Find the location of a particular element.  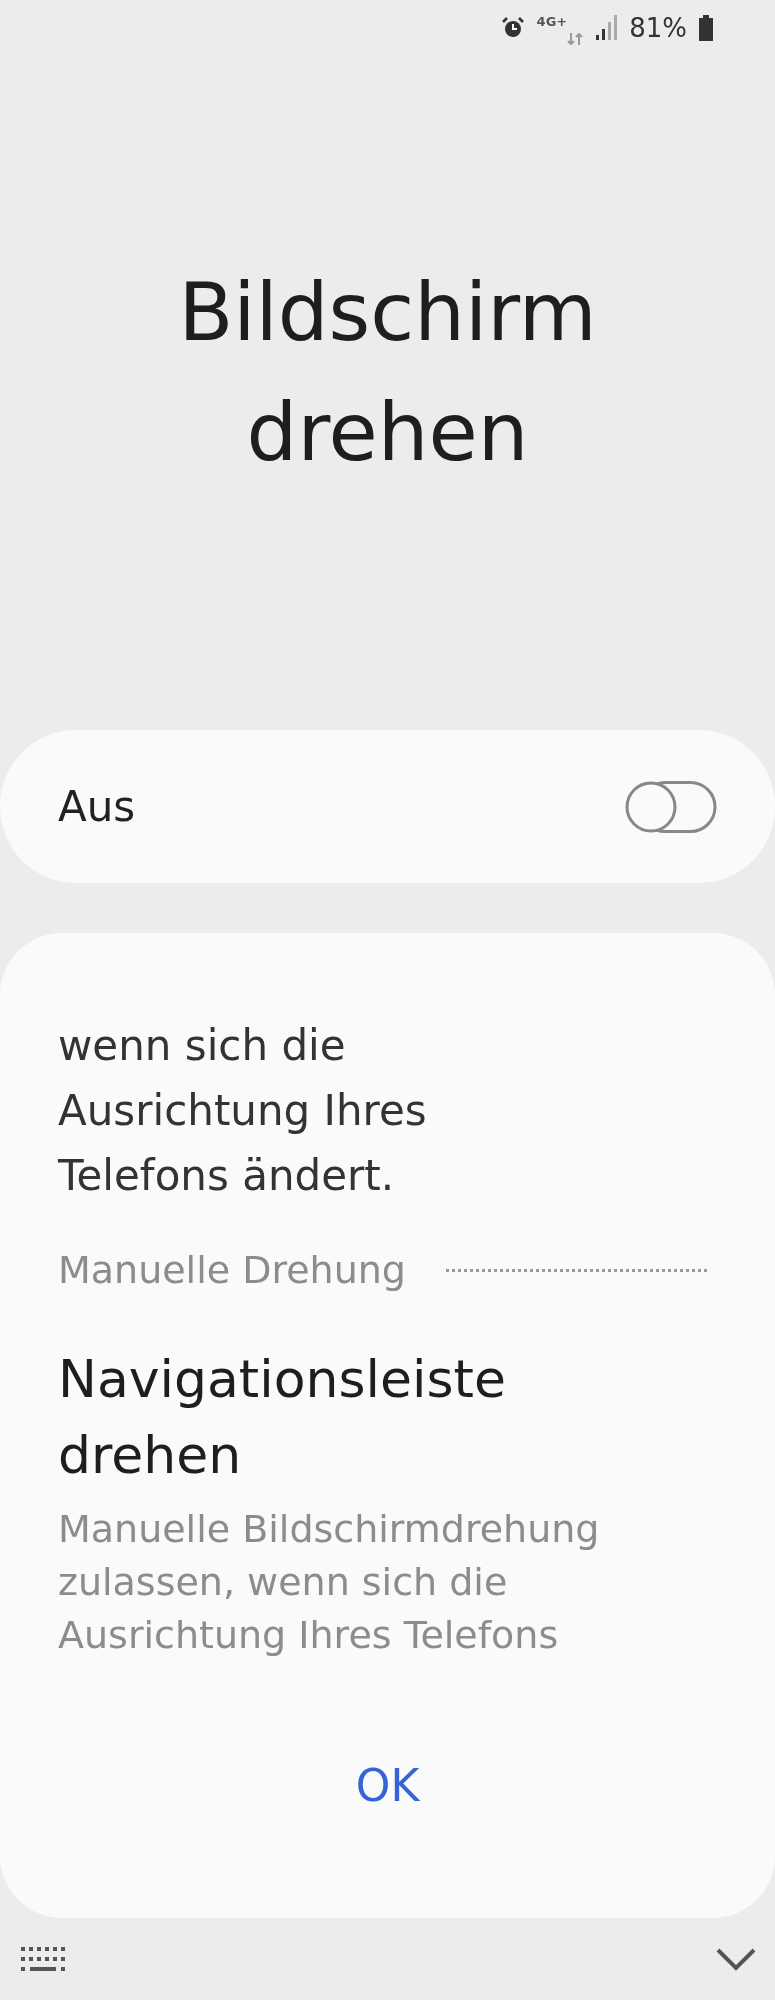

option-title: Navigationsleiste drehen is located at coordinates (368, 1418).